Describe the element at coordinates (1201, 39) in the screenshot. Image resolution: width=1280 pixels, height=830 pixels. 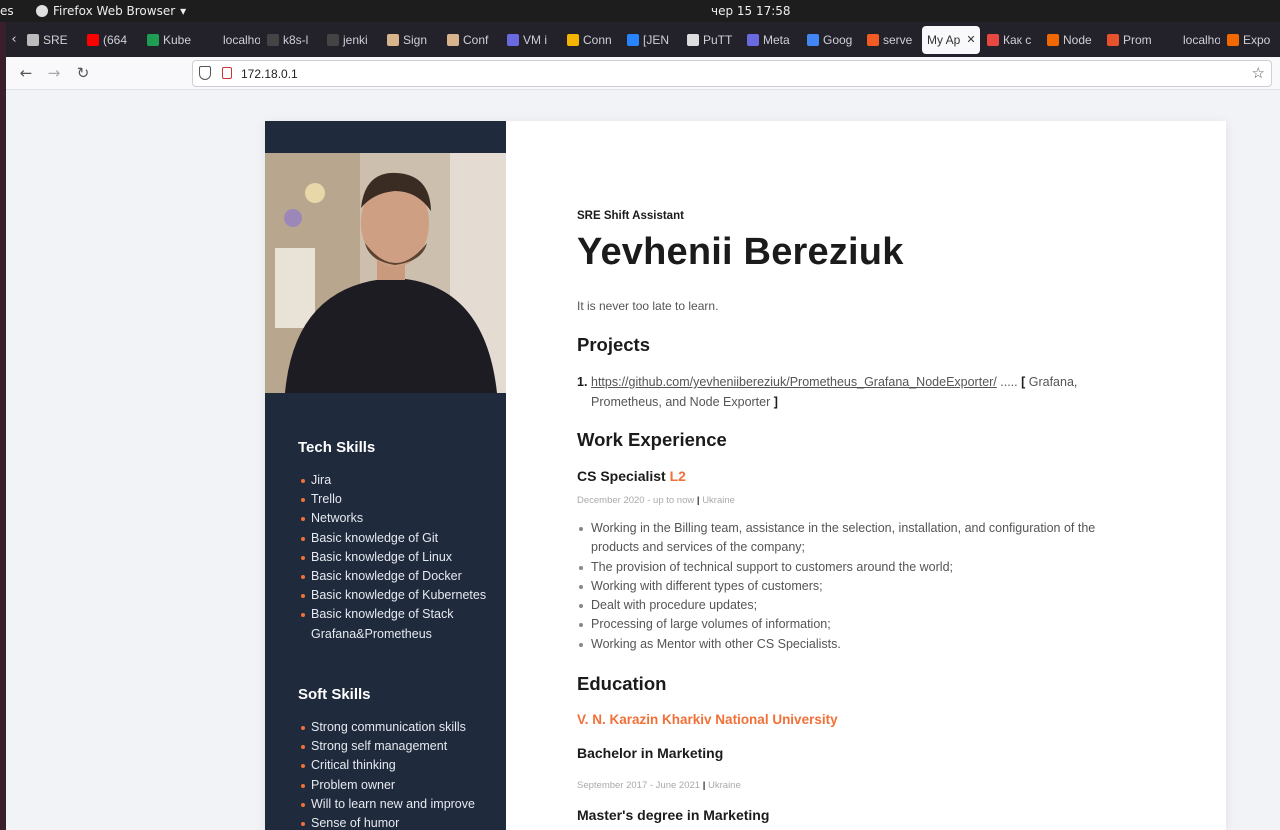
I see `tab-label: localhos` at that location.